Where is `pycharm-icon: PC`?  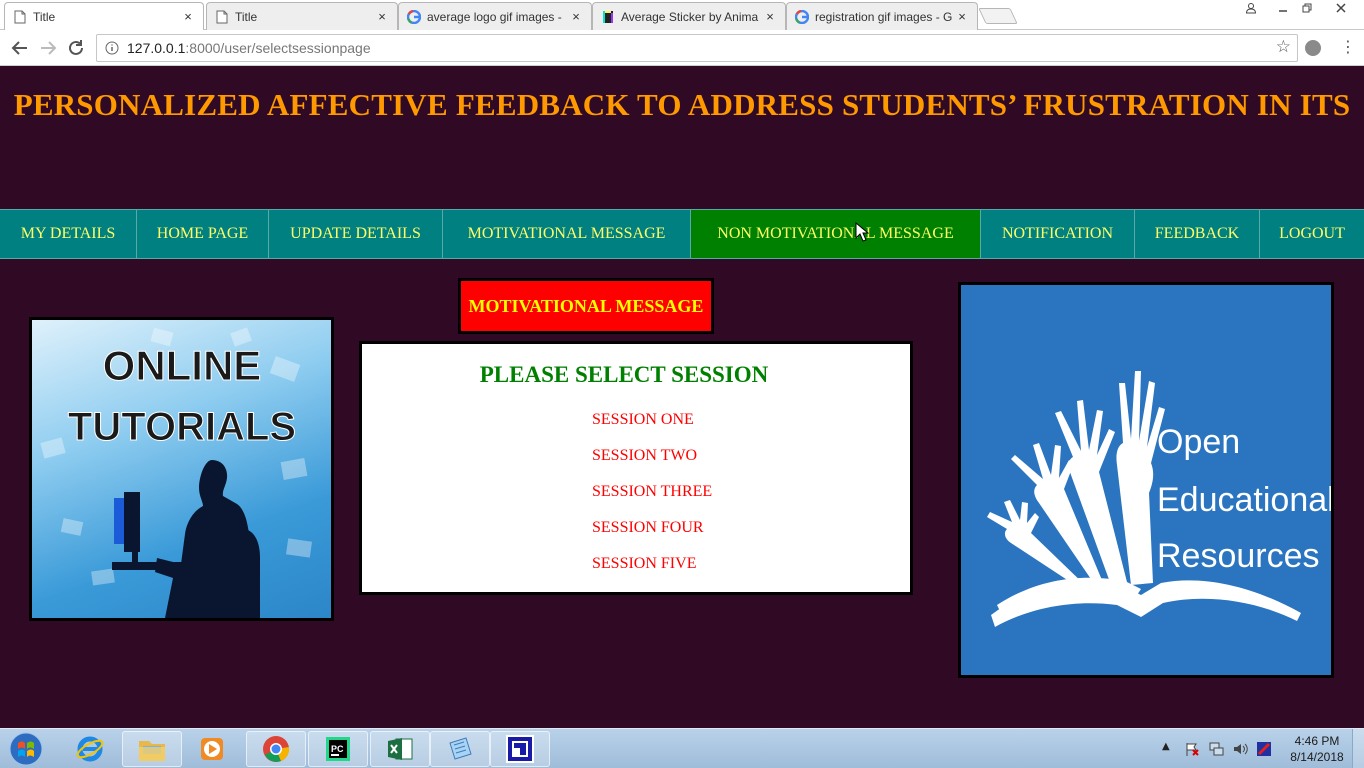
pycharm-icon: PC is located at coordinates (338, 749).